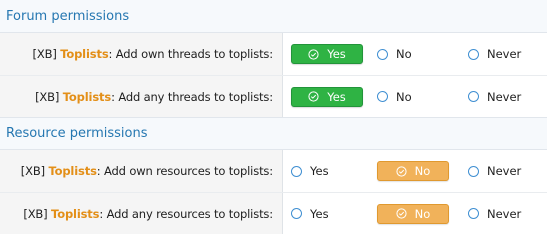  Describe the element at coordinates (273, 133) in the screenshot. I see `section-header: Resource permissions` at that location.